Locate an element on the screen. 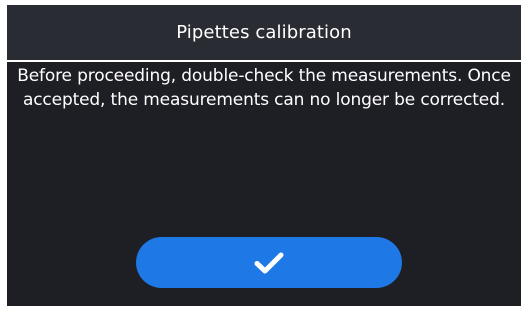  checkmark-icon is located at coordinates (269, 263).